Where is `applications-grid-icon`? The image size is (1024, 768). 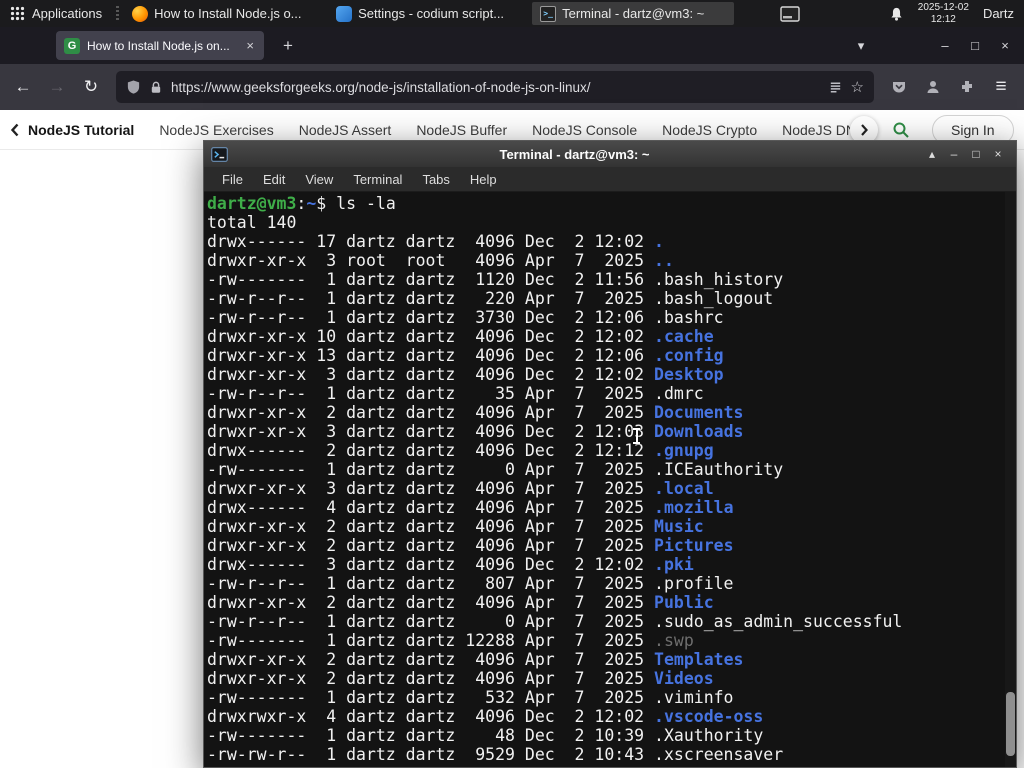
applications-grid-icon is located at coordinates (17, 13).